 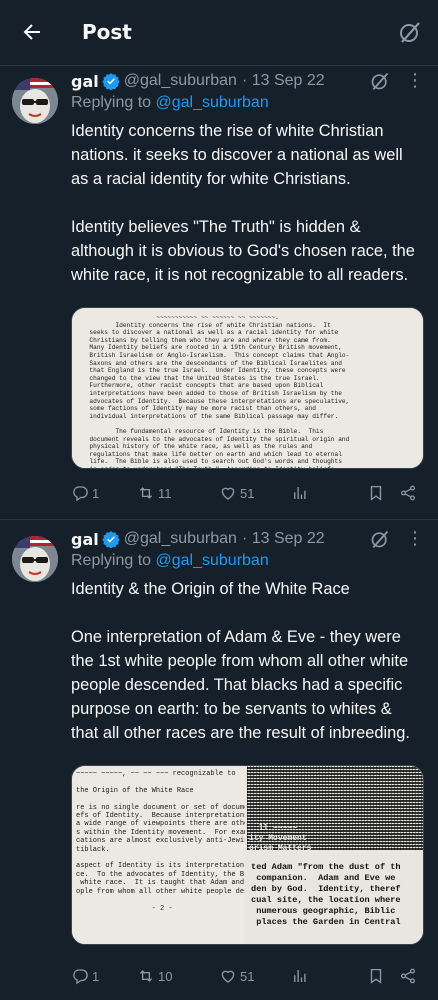 I want to click on action-bar: 1 11 51, so click(x=246, y=495).